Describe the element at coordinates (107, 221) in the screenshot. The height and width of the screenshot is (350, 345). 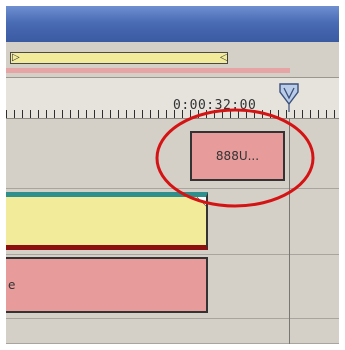
I see `yellow-clip` at that location.